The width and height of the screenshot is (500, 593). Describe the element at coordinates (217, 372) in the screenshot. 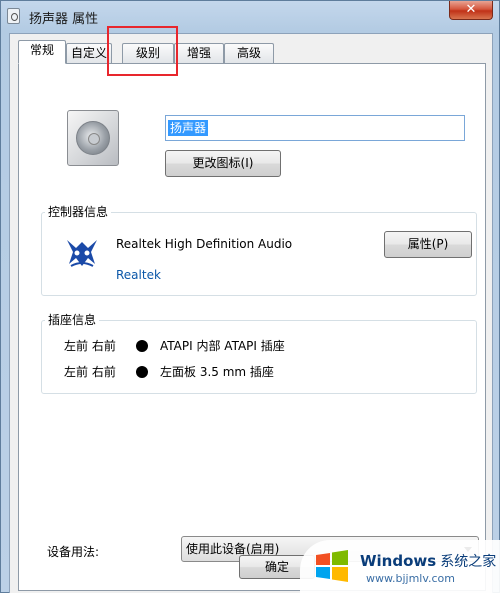

I see `jack-description: 左面板 3.5 mm 插座` at that location.